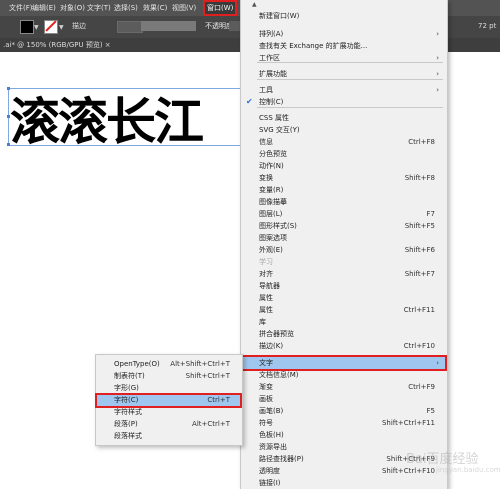 Image resolution: width=500 pixels, height=489 pixels. Describe the element at coordinates (344, 250) in the screenshot. I see `window-menu-item: 外观(E) Shift+F6` at that location.